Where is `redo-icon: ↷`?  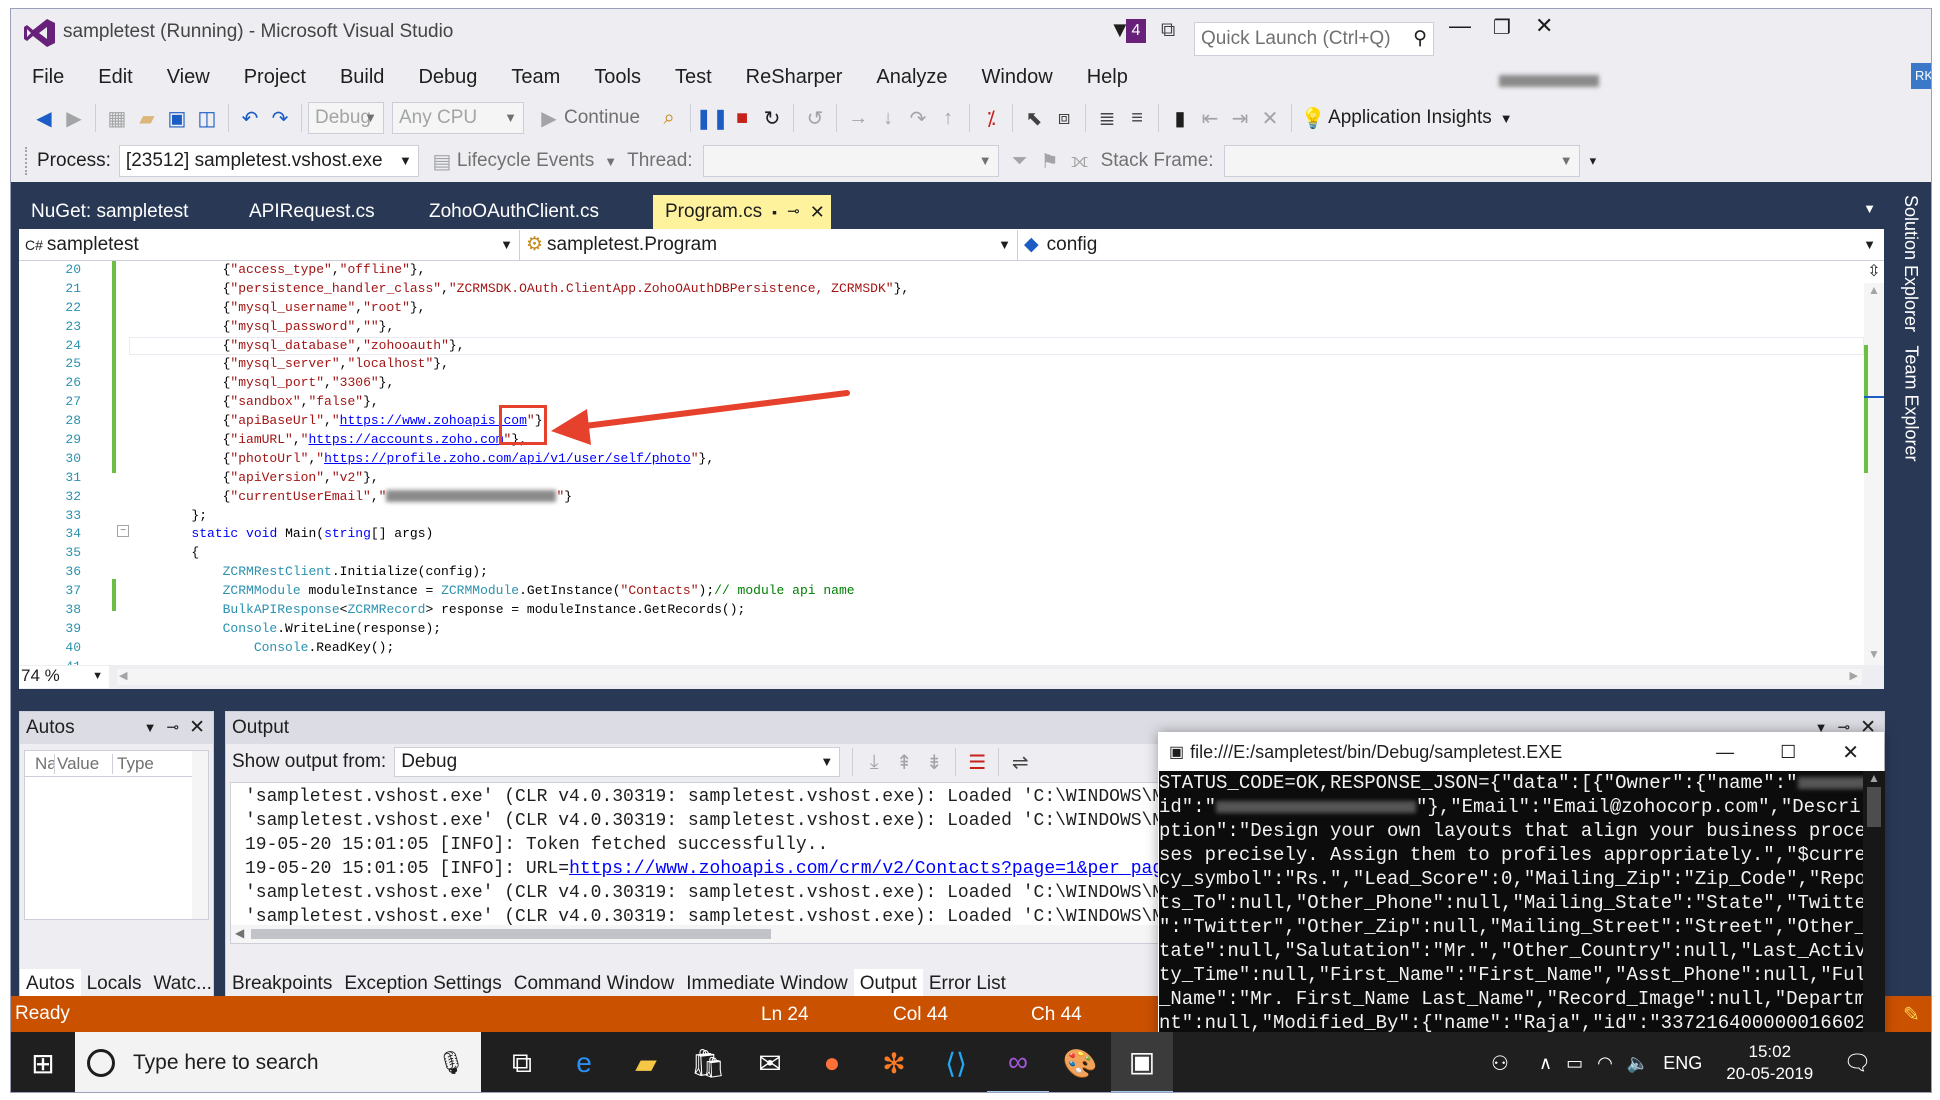 redo-icon: ↷ is located at coordinates (280, 118).